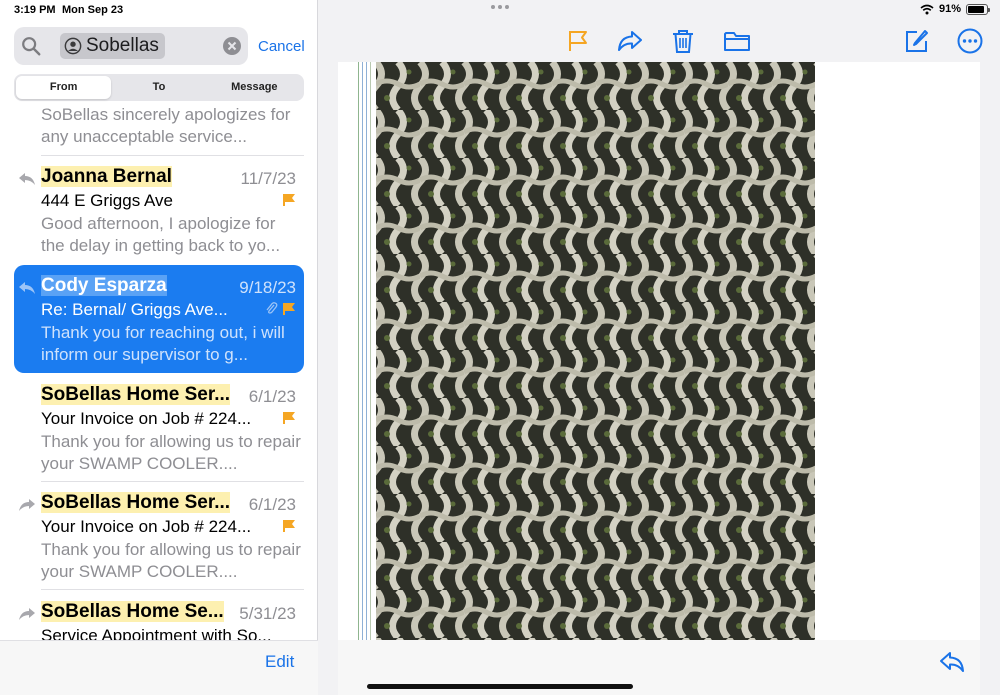 Image resolution: width=1000 pixels, height=695 pixels. I want to click on more-button, so click(970, 41).